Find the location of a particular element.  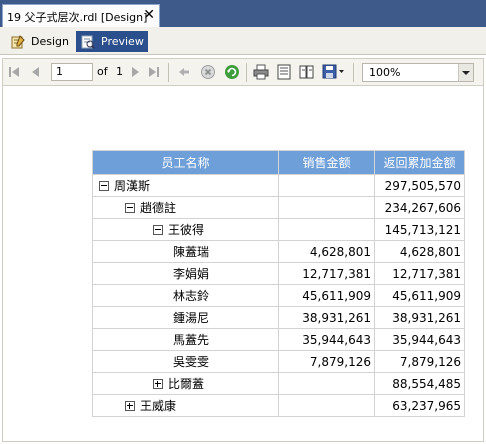

design-icon is located at coordinates (18, 41).